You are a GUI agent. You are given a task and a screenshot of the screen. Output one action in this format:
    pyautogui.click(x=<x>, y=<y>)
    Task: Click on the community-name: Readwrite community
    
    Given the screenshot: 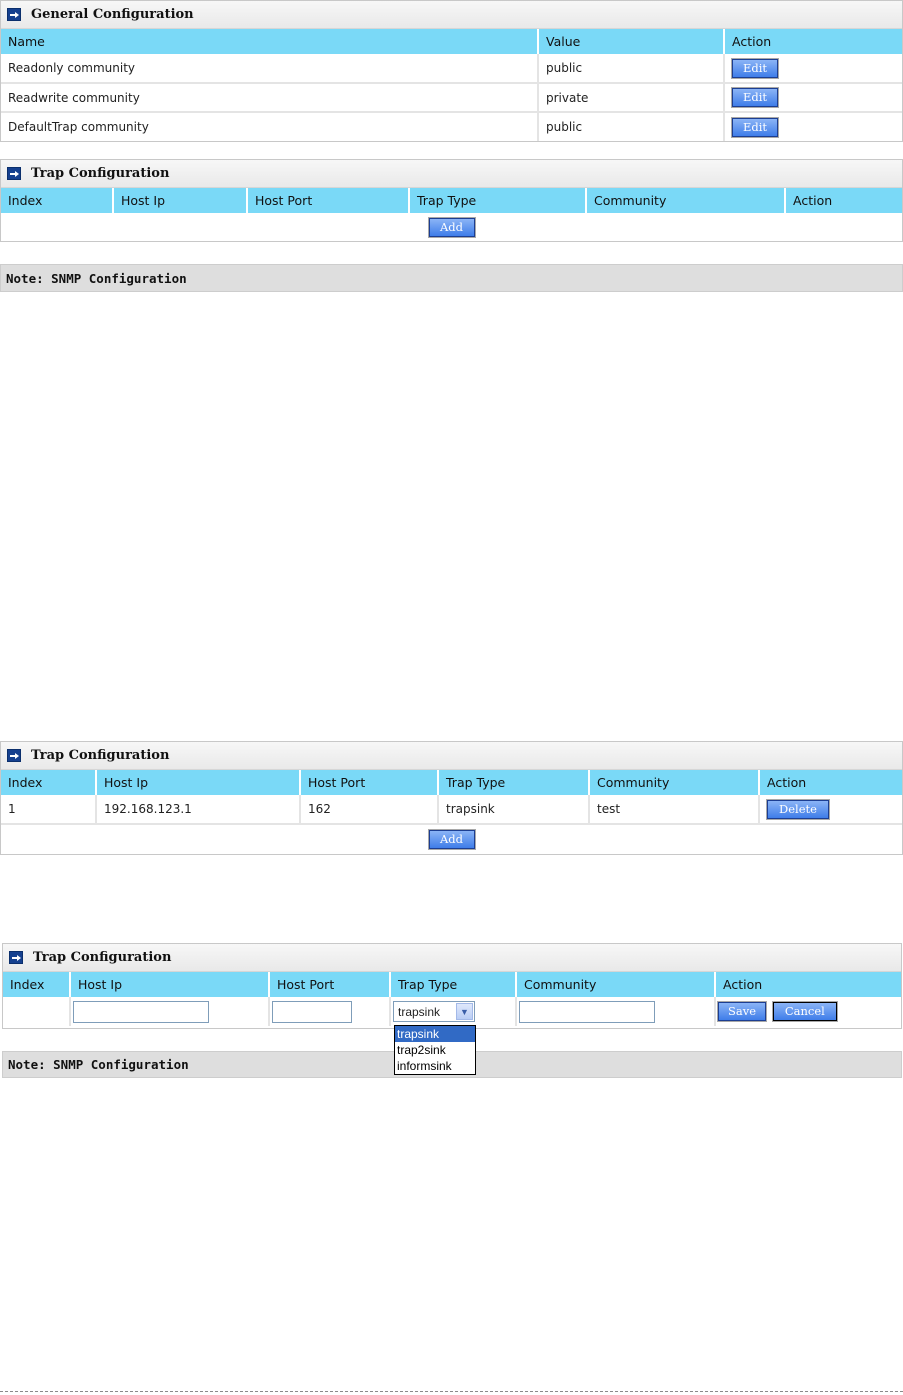 What is the action you would take?
    pyautogui.click(x=270, y=98)
    